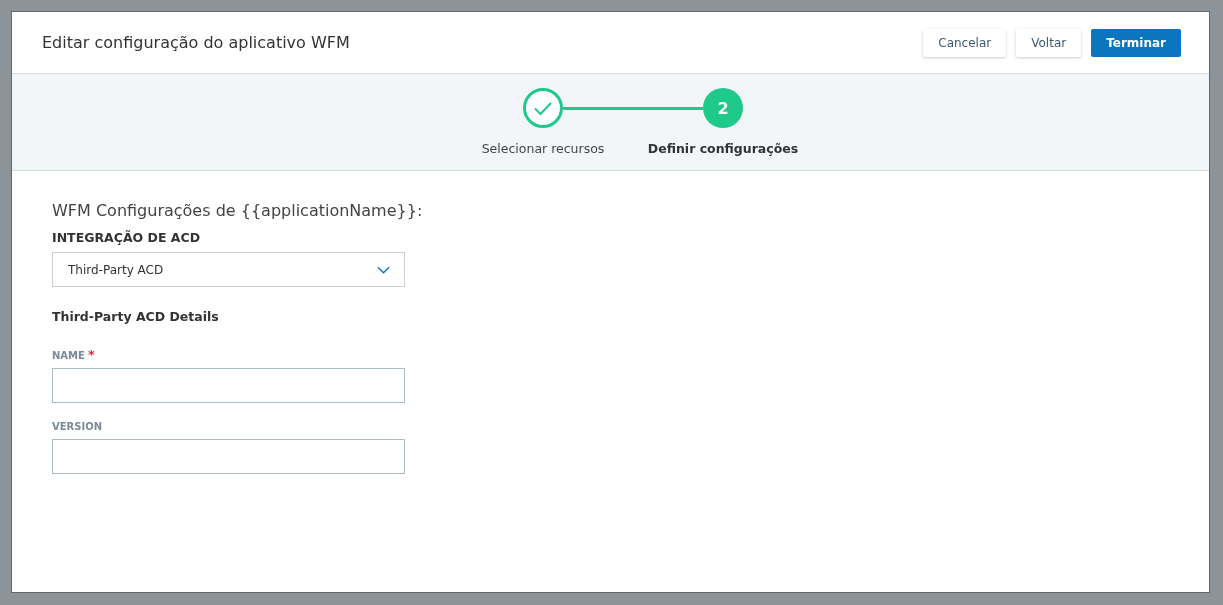 The height and width of the screenshot is (605, 1223). Describe the element at coordinates (136, 316) in the screenshot. I see `details-heading: Third-Party ACD Details` at that location.